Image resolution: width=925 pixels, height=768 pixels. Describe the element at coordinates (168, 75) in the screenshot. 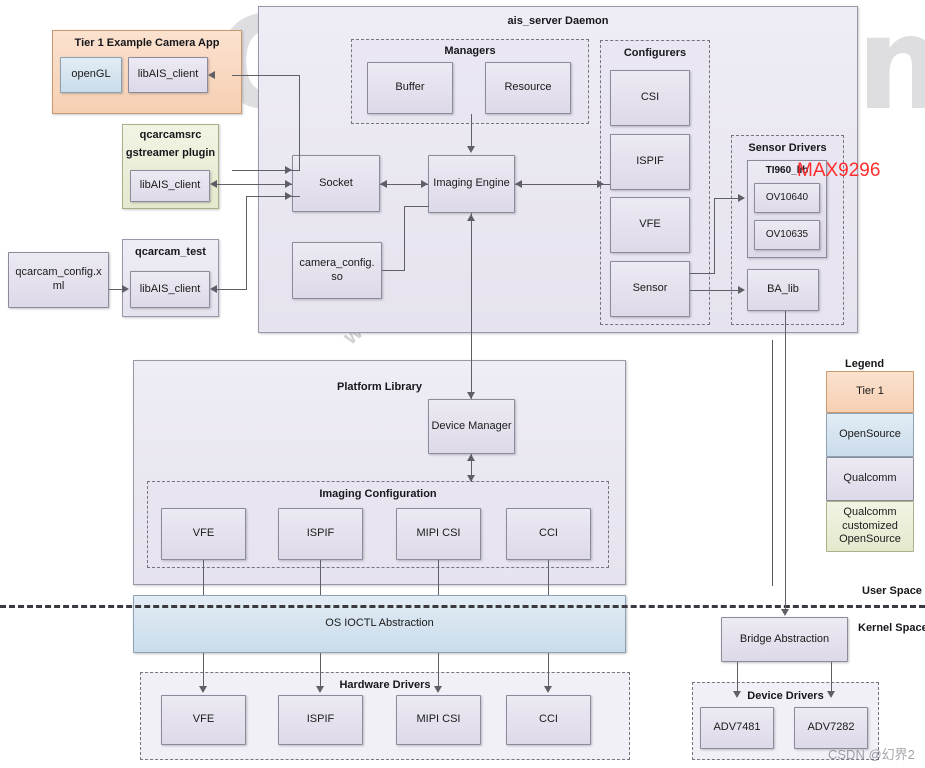

I see `block-libais-client-app: libAIS_client` at that location.